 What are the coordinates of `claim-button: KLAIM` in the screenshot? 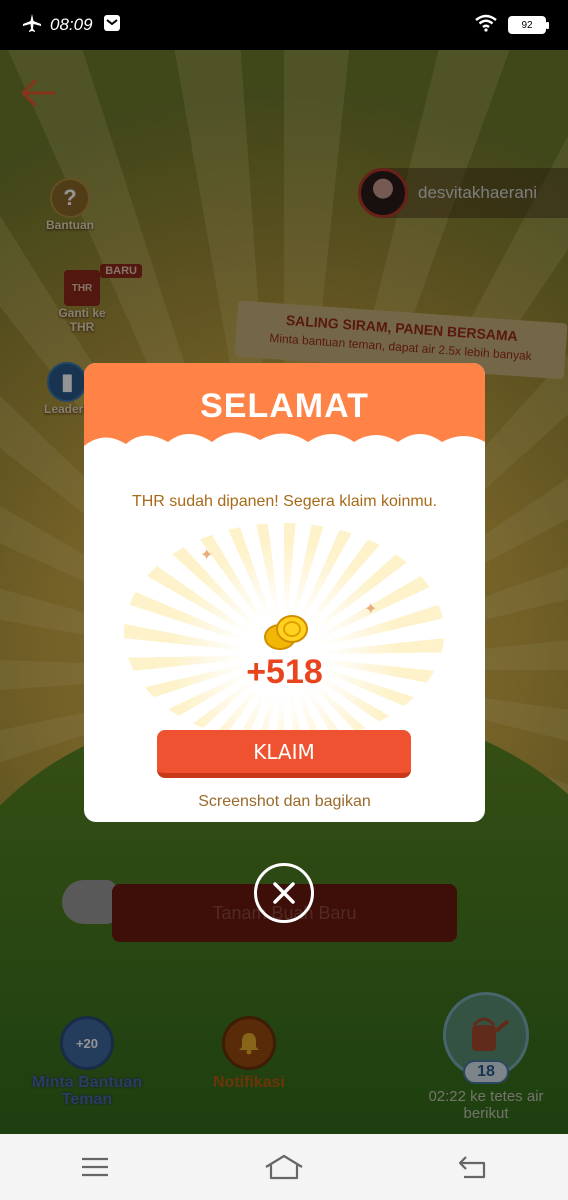 It's located at (284, 754).